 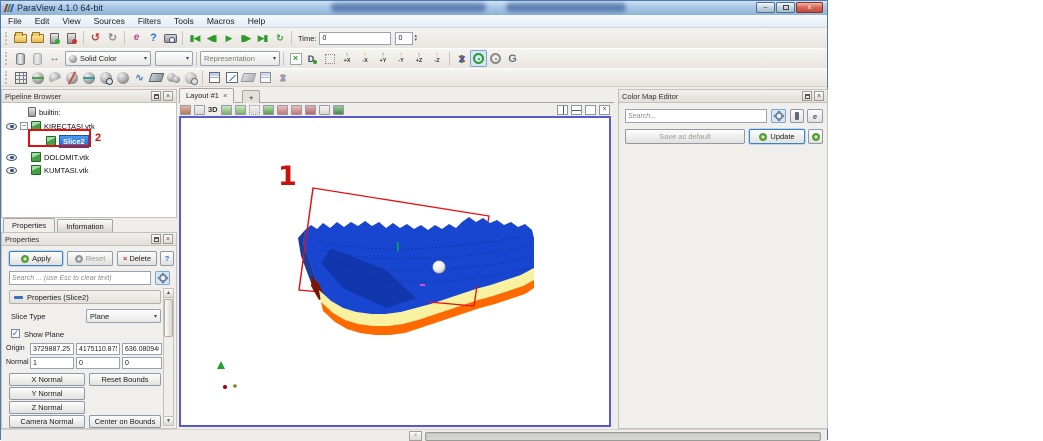 What do you see at coordinates (156, 77) in the screenshot?
I see `warp-filter-button` at bounding box center [156, 77].